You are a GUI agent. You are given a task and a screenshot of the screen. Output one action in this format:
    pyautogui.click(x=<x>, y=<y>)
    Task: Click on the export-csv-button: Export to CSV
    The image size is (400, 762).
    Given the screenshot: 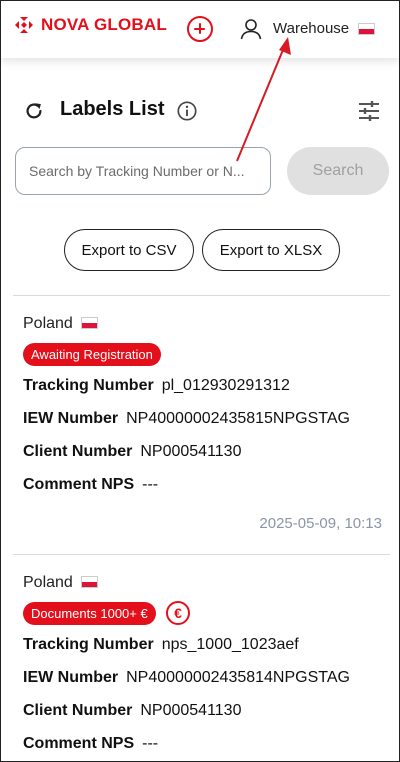 What is the action you would take?
    pyautogui.click(x=129, y=250)
    